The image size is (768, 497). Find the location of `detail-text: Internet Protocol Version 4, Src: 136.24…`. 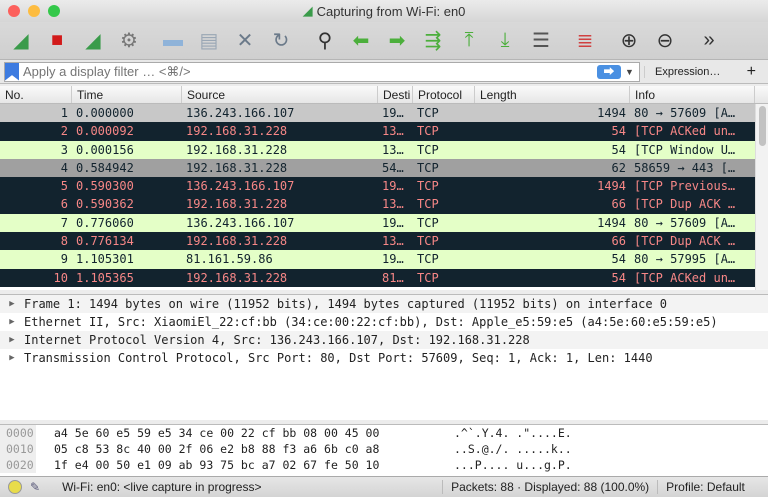

detail-text: Internet Protocol Version 4, Src: 136.24… is located at coordinates (277, 340).